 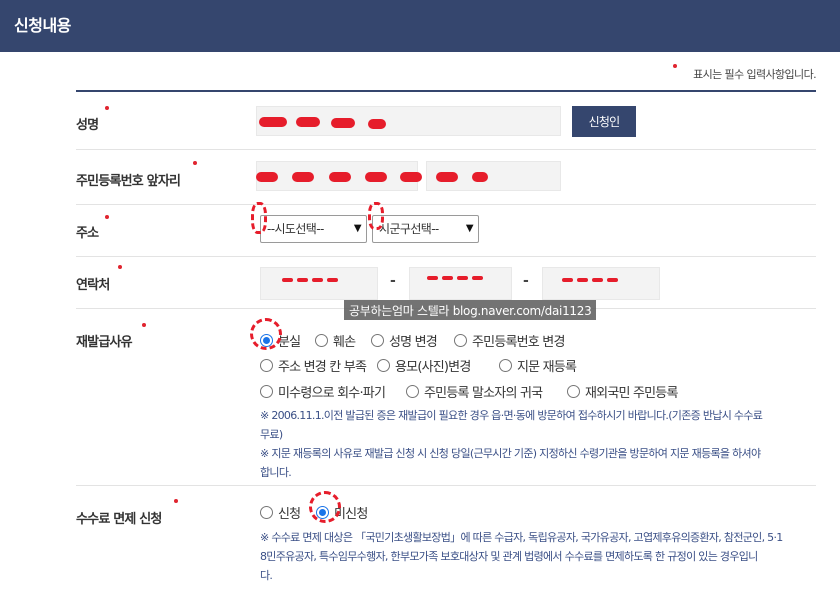 What do you see at coordinates (322, 367) in the screenshot?
I see `reason-option-label: 주소 변경 칸 부족` at bounding box center [322, 367].